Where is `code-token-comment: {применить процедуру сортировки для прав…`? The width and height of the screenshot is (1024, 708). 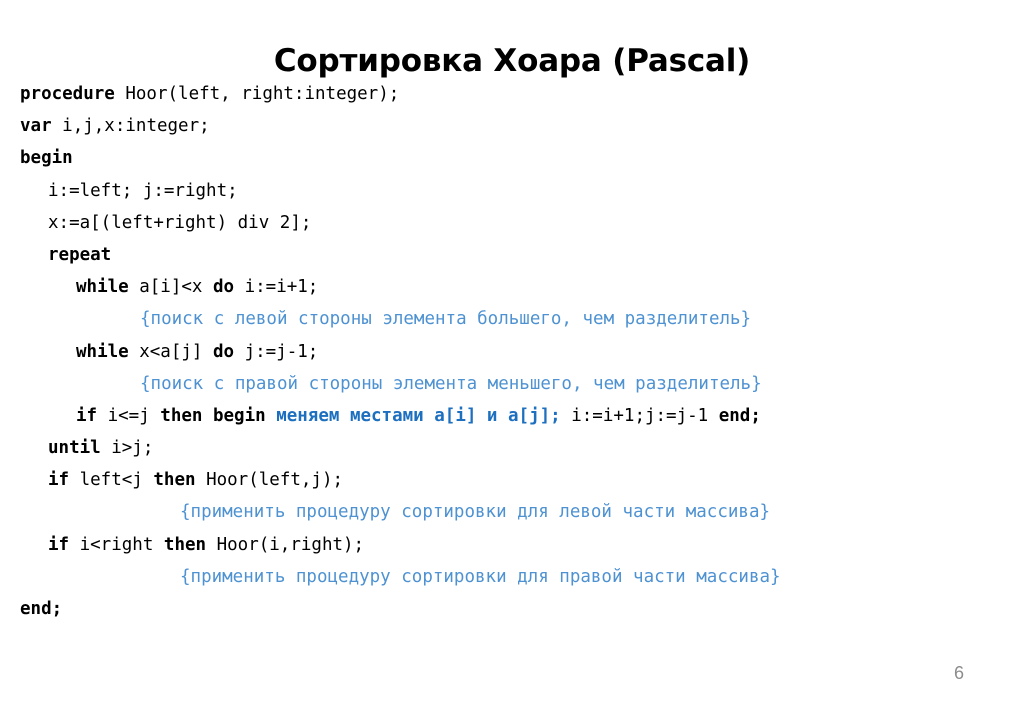
code-token-comment: {применить процедуру сортировки для прав… is located at coordinates (480, 576).